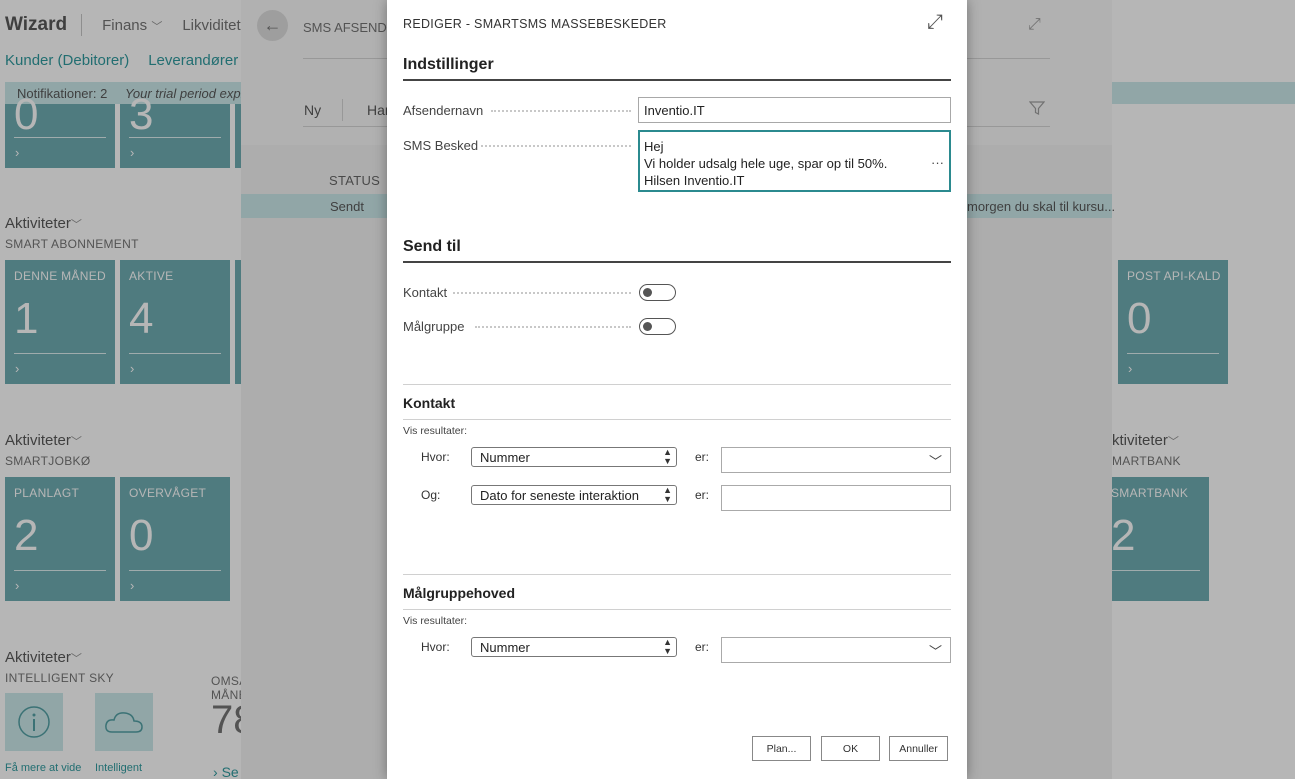 The image size is (1295, 779). Describe the element at coordinates (694, 180) in the screenshot. I see `message-line: Hilsen Inventio.IT` at that location.